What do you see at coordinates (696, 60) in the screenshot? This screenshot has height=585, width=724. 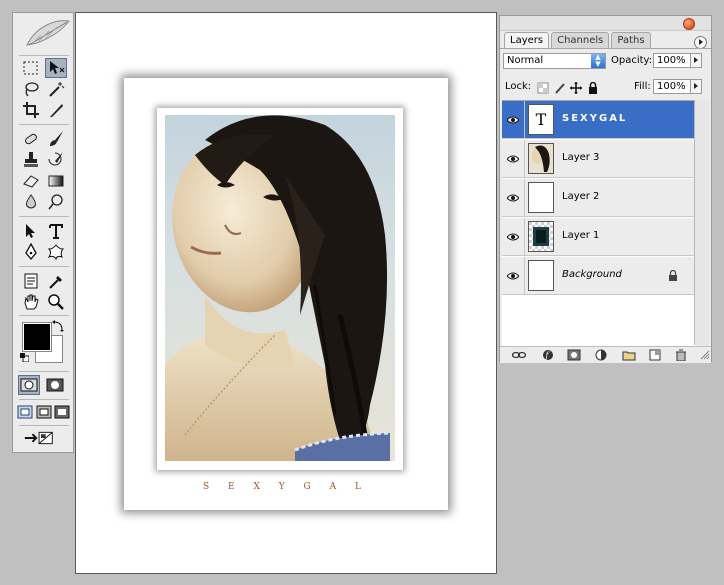 I see `opacity-slider-button` at bounding box center [696, 60].